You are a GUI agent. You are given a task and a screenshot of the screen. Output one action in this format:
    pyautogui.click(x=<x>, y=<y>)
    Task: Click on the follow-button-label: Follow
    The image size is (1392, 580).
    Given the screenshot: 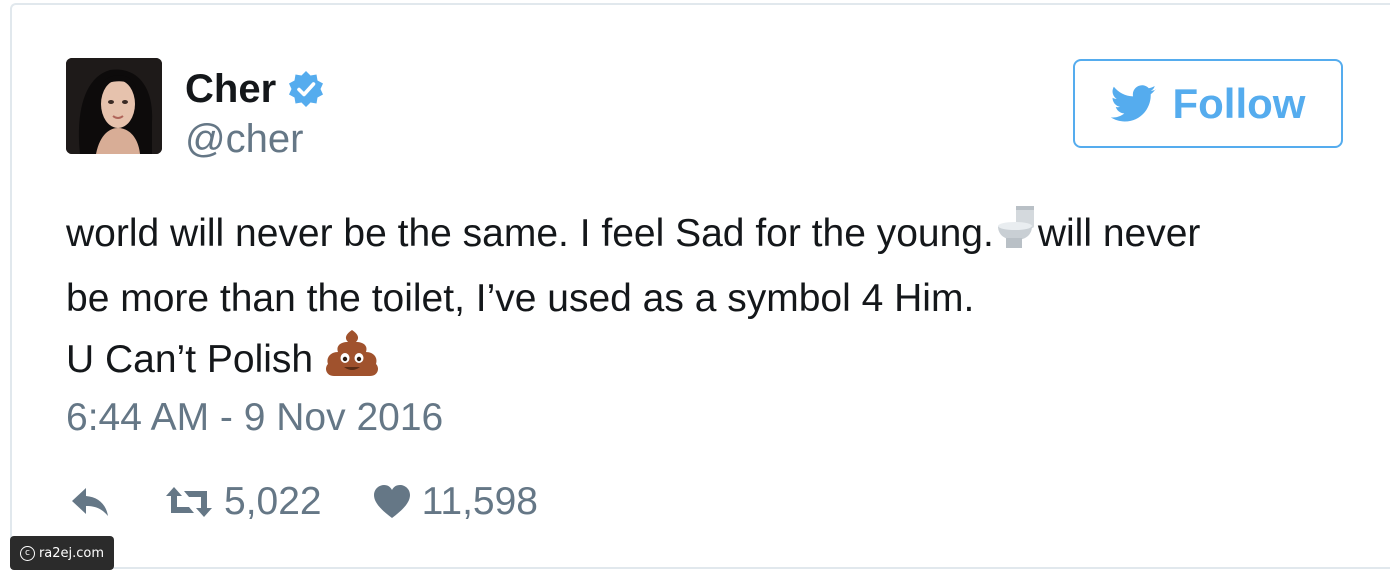 What is the action you would take?
    pyautogui.click(x=1239, y=103)
    